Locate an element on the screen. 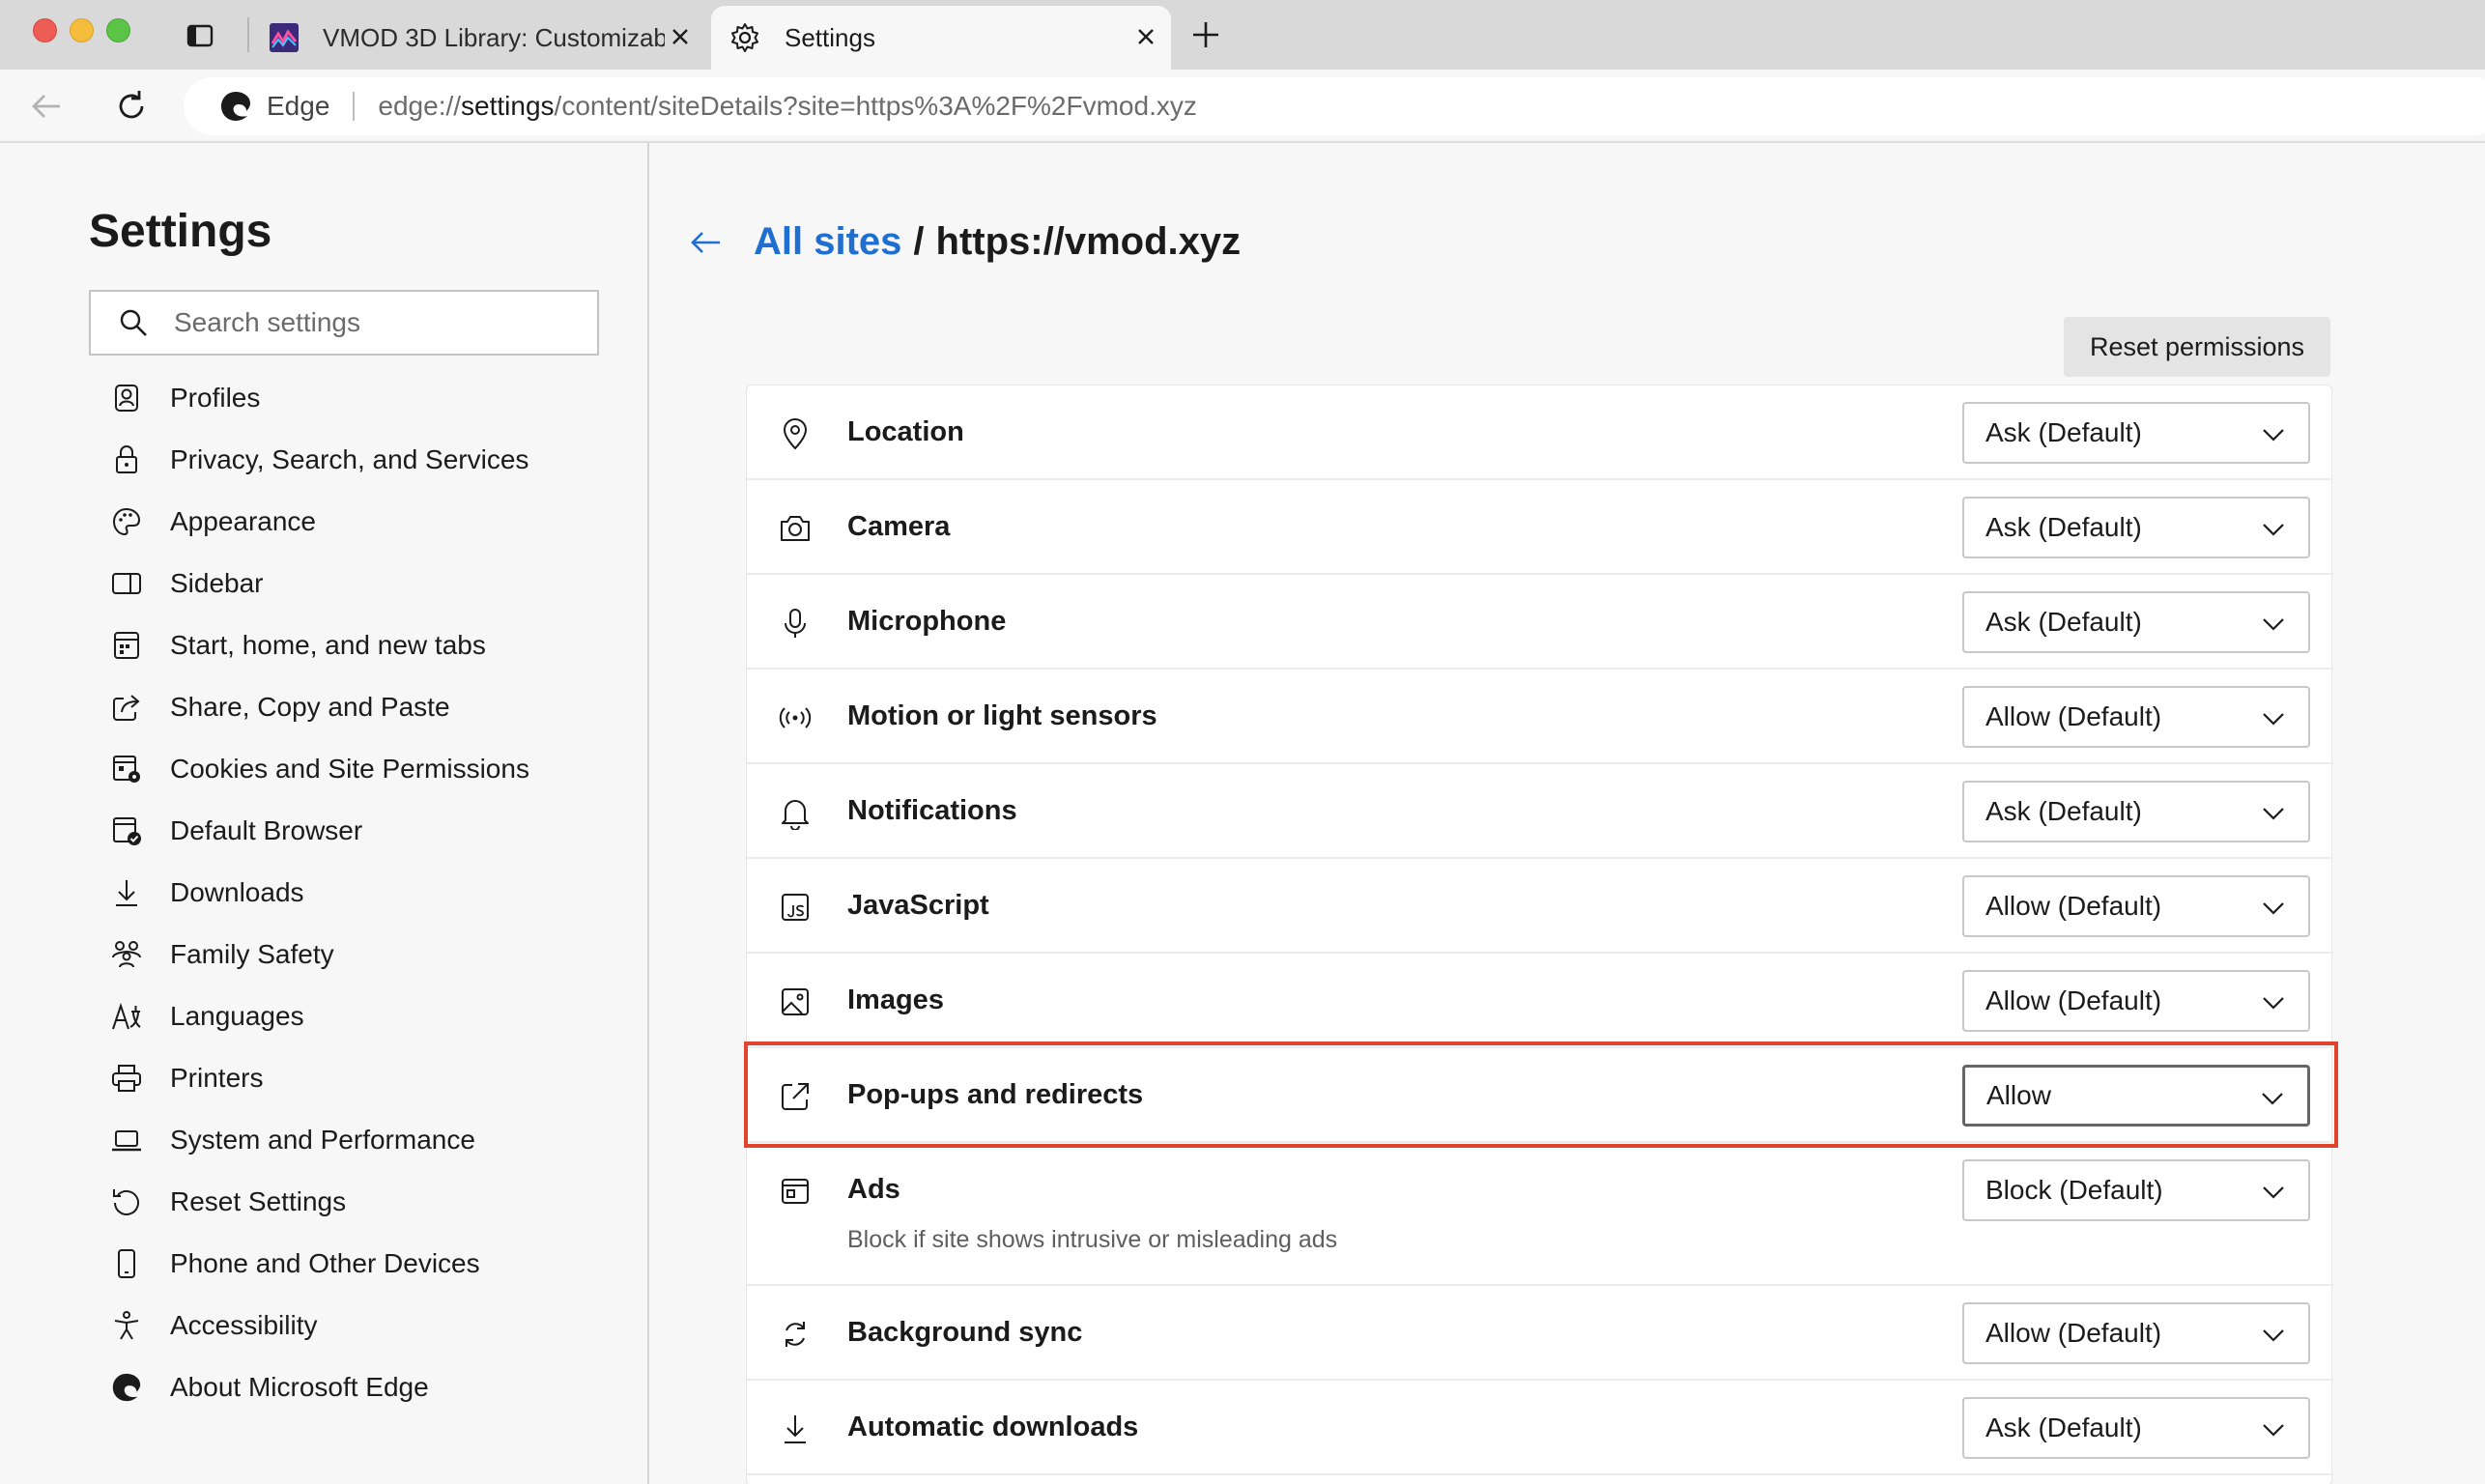 The width and height of the screenshot is (2485, 1484). maximize-window-button is located at coordinates (118, 31).